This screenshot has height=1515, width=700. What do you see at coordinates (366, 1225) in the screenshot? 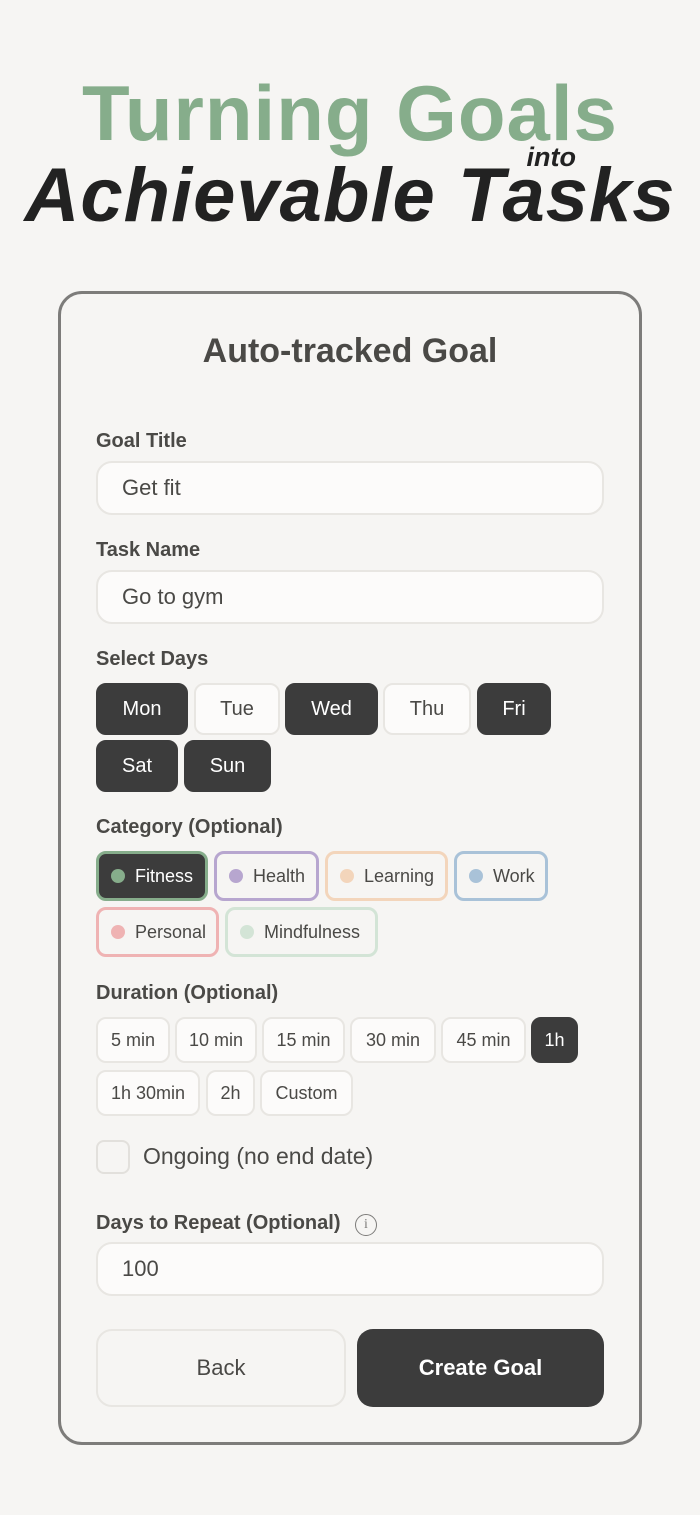
I see `info-icon: i` at bounding box center [366, 1225].